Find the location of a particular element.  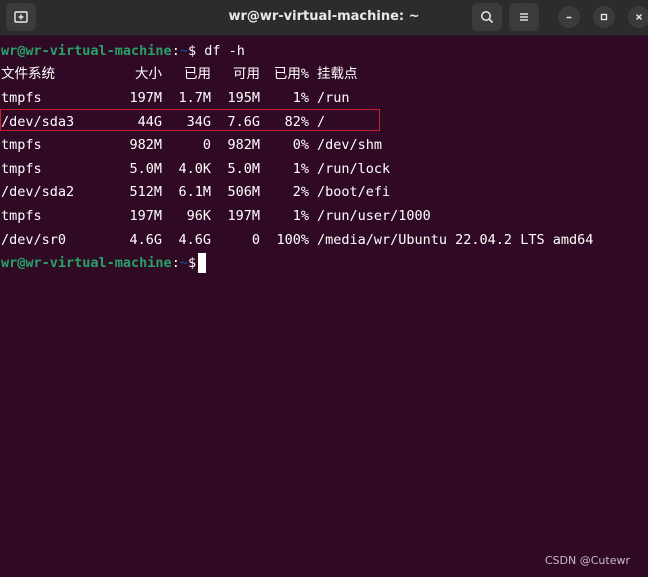

row-avail: 0 is located at coordinates (255, 240).